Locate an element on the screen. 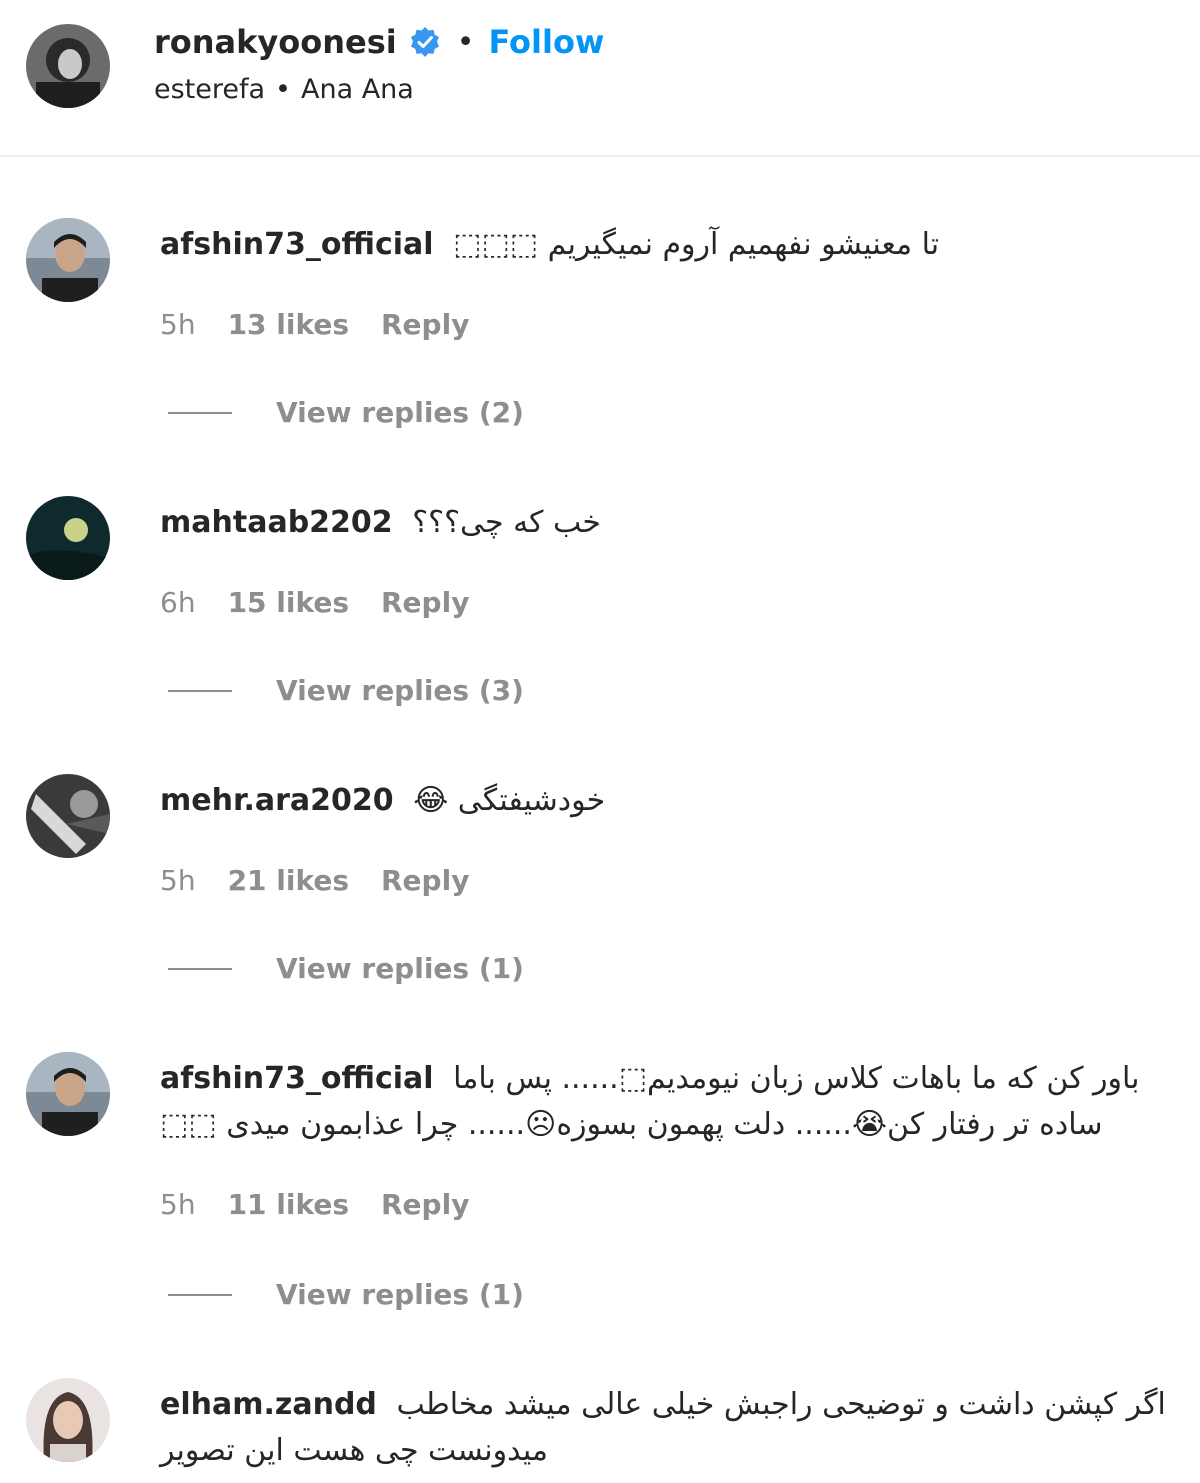  comment-likes: 11 likes is located at coordinates (288, 1204).